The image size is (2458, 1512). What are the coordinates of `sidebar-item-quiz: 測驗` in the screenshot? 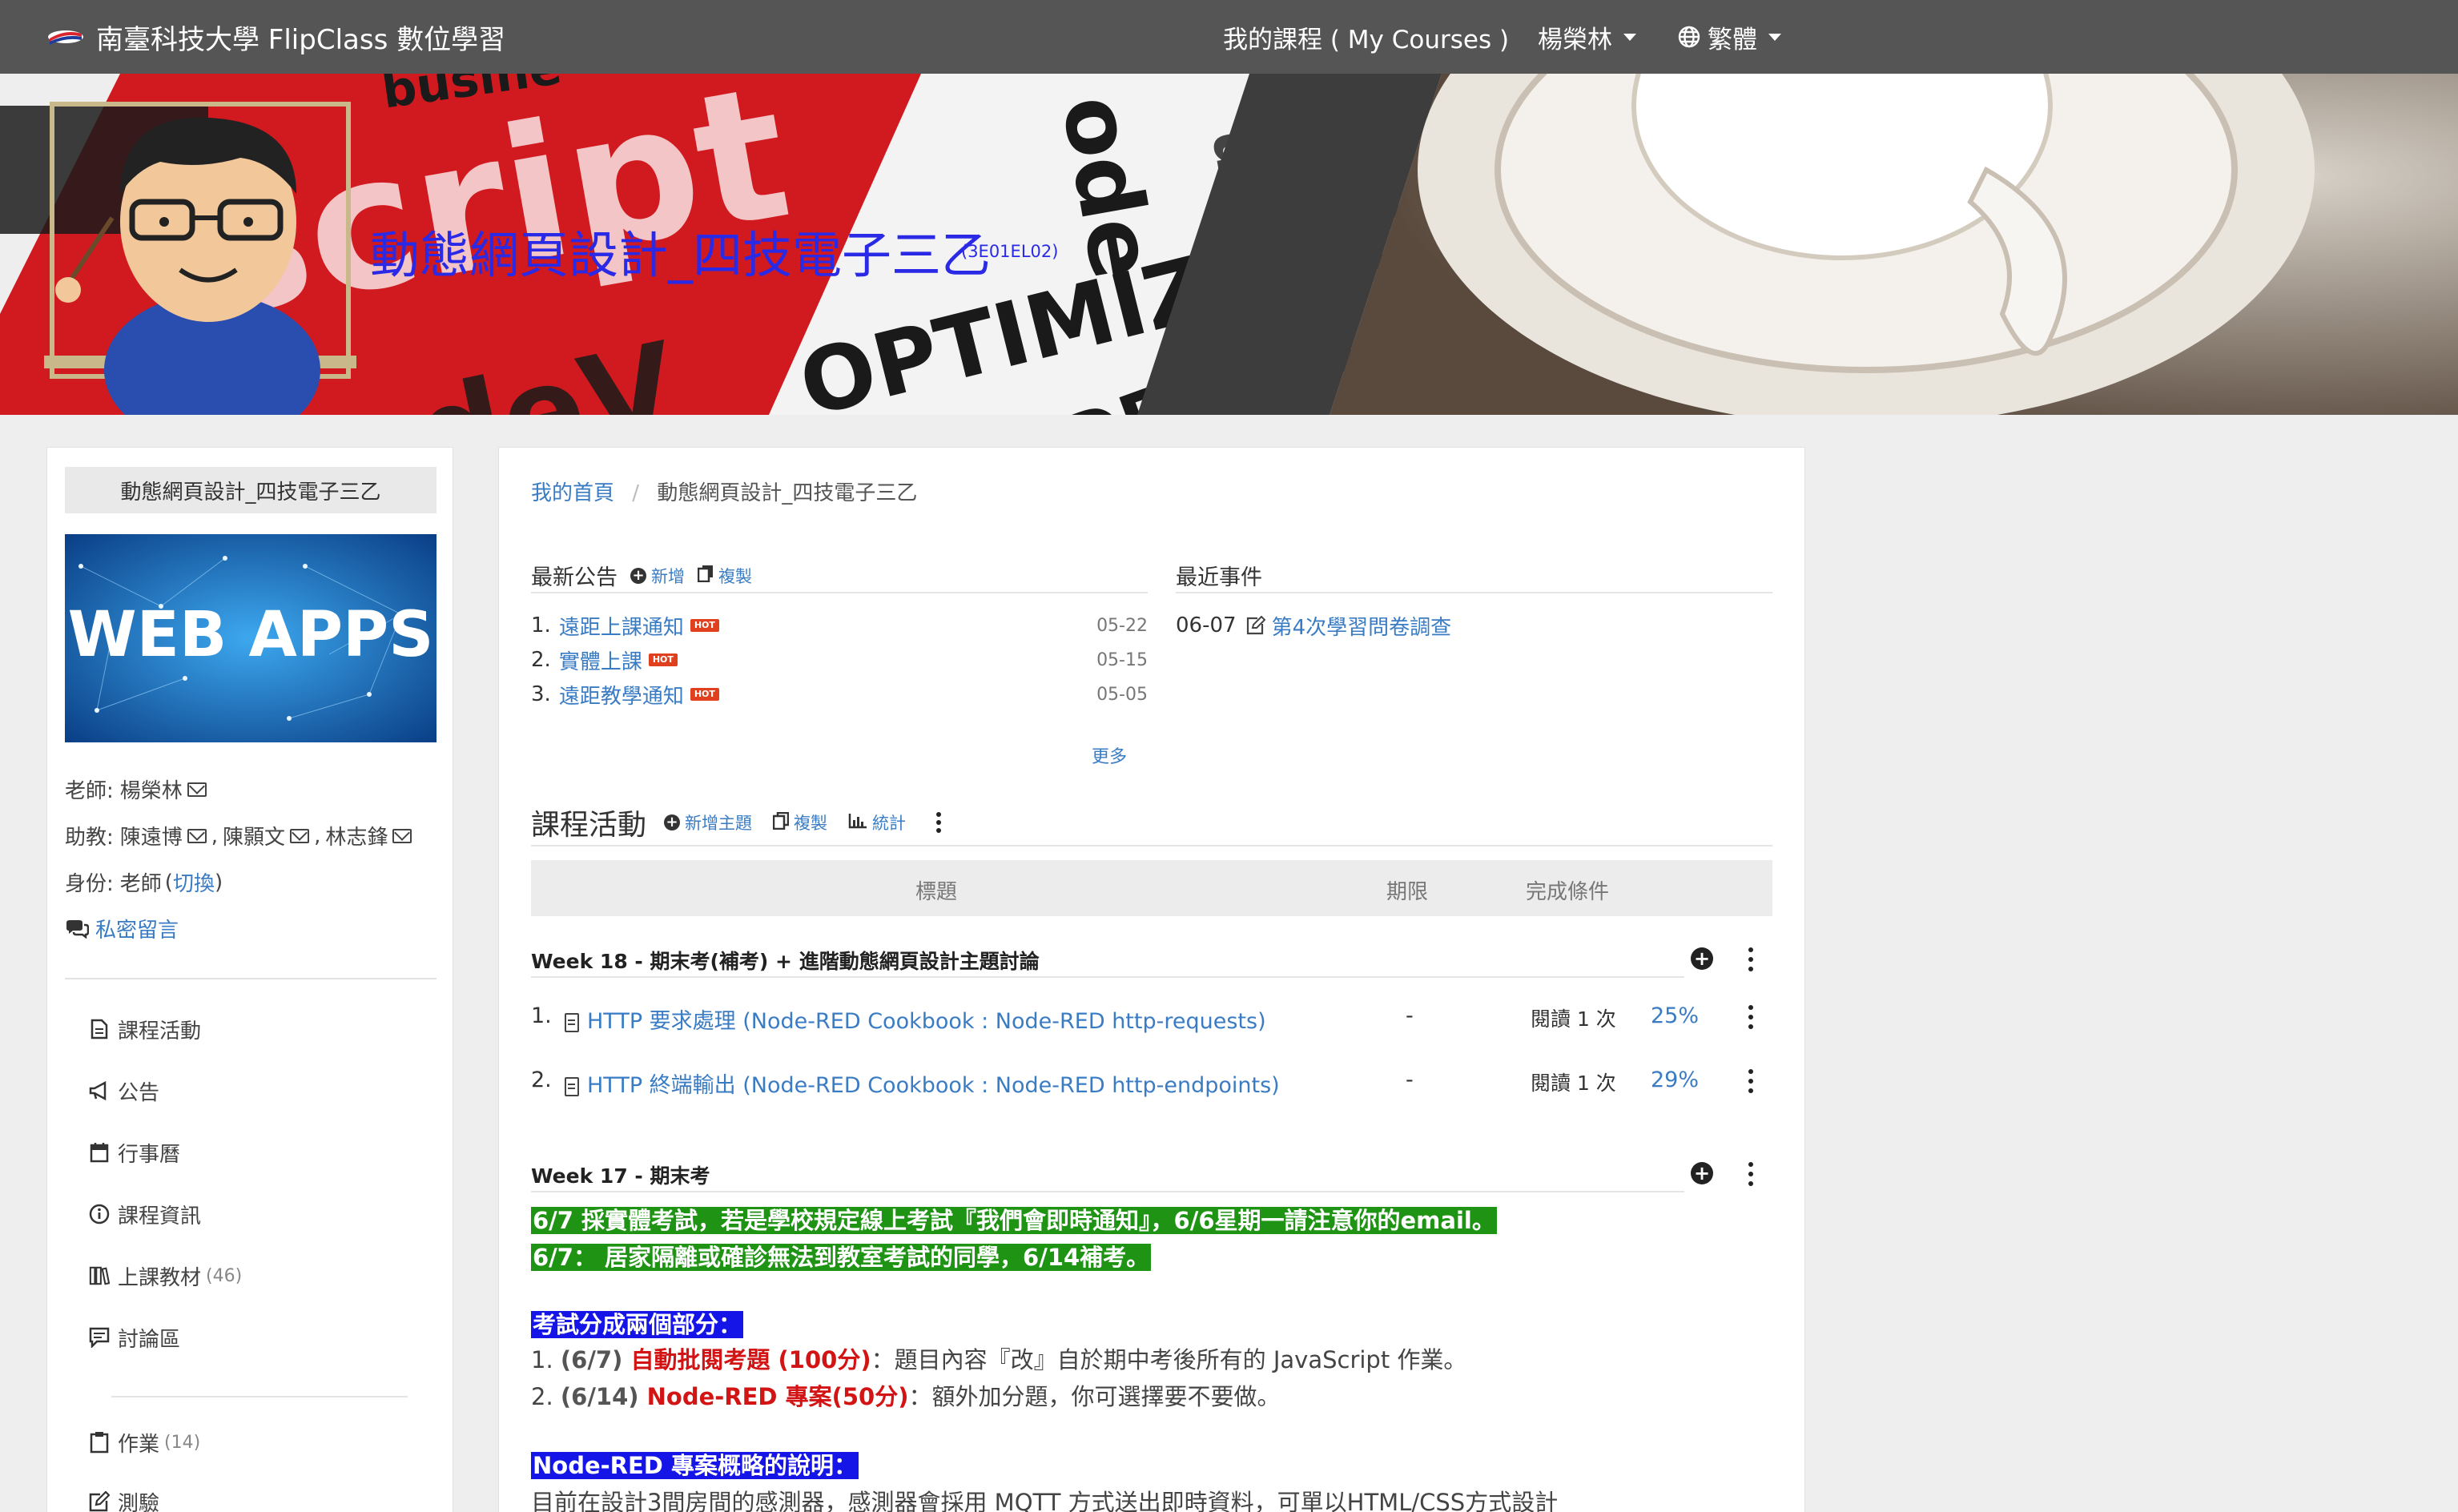 It's located at (124, 1499).